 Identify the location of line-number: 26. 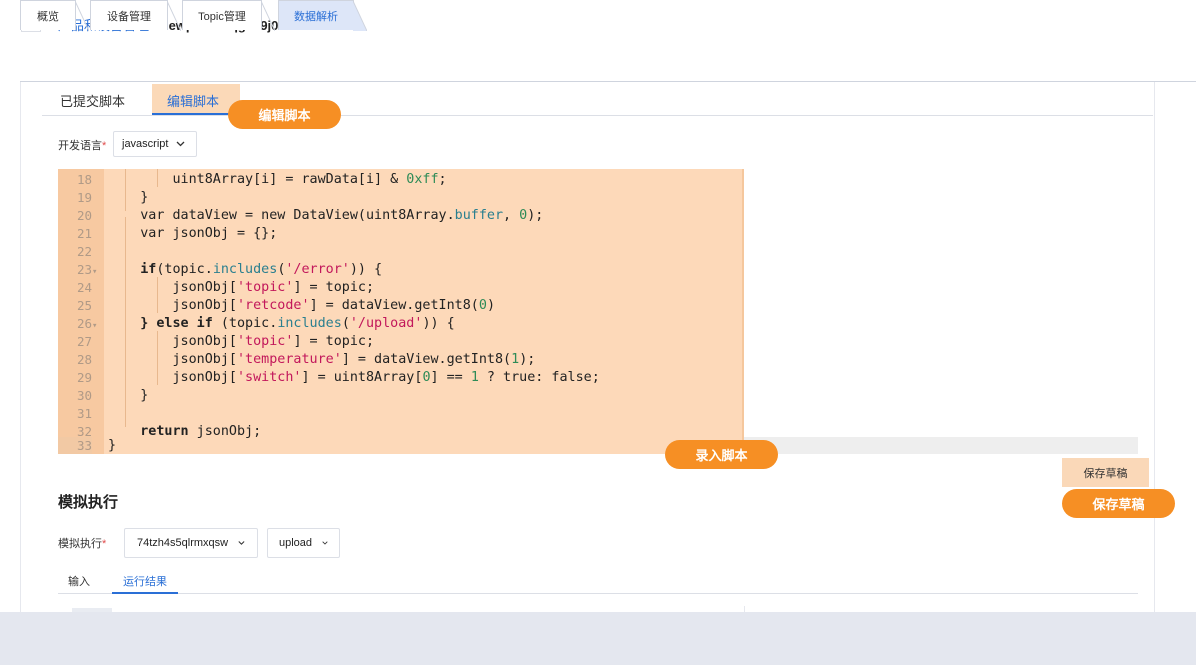
(84, 323).